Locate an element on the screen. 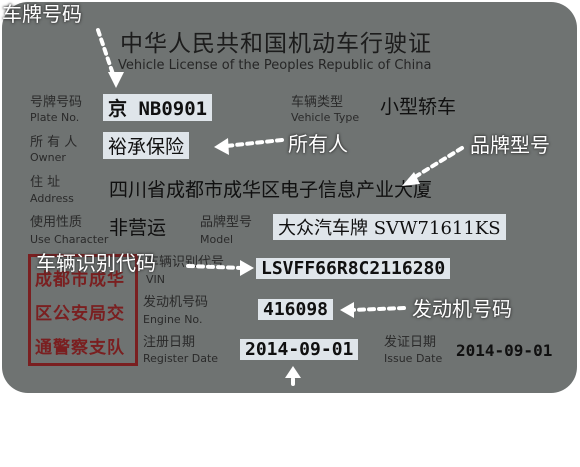 This screenshot has width=580, height=467. arrowhead-vin is located at coordinates (247, 268).